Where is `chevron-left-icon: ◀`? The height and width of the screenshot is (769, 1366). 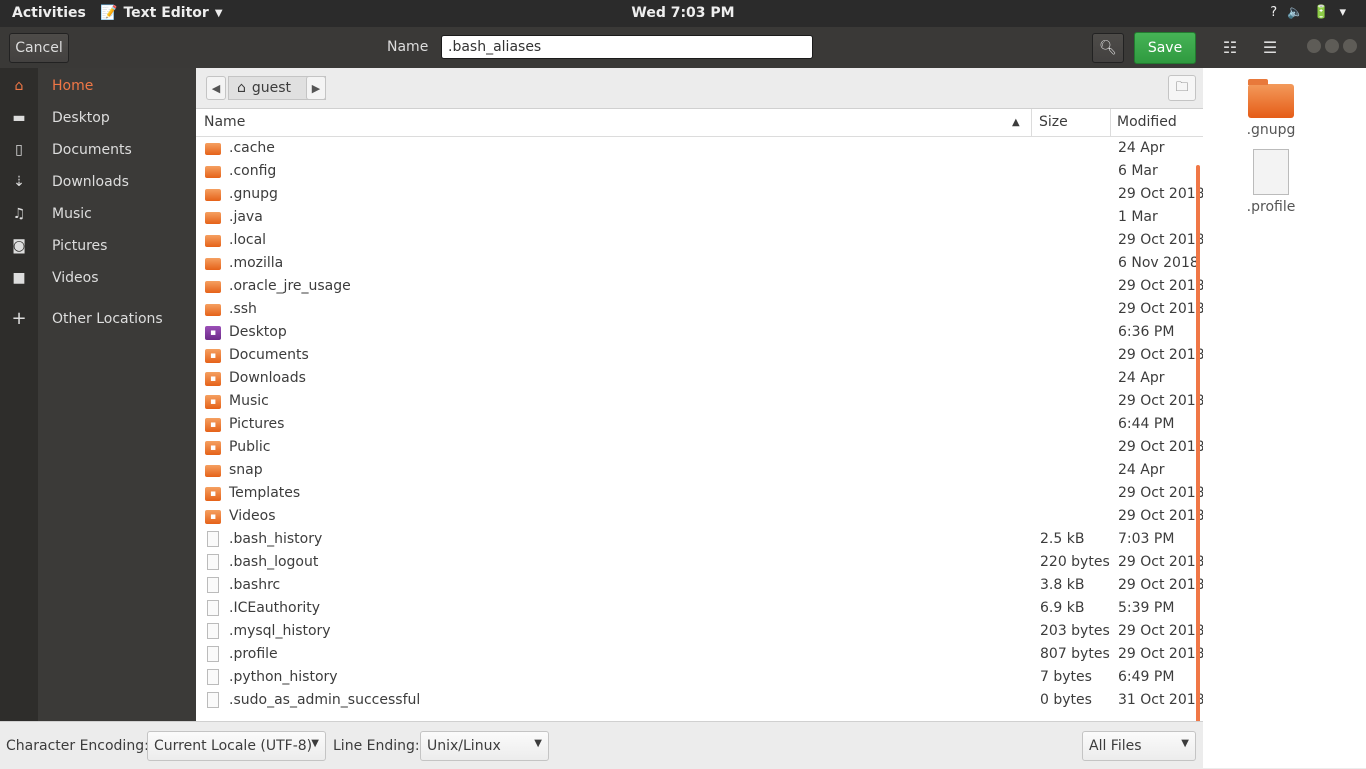
chevron-left-icon: ◀ is located at coordinates (216, 88).